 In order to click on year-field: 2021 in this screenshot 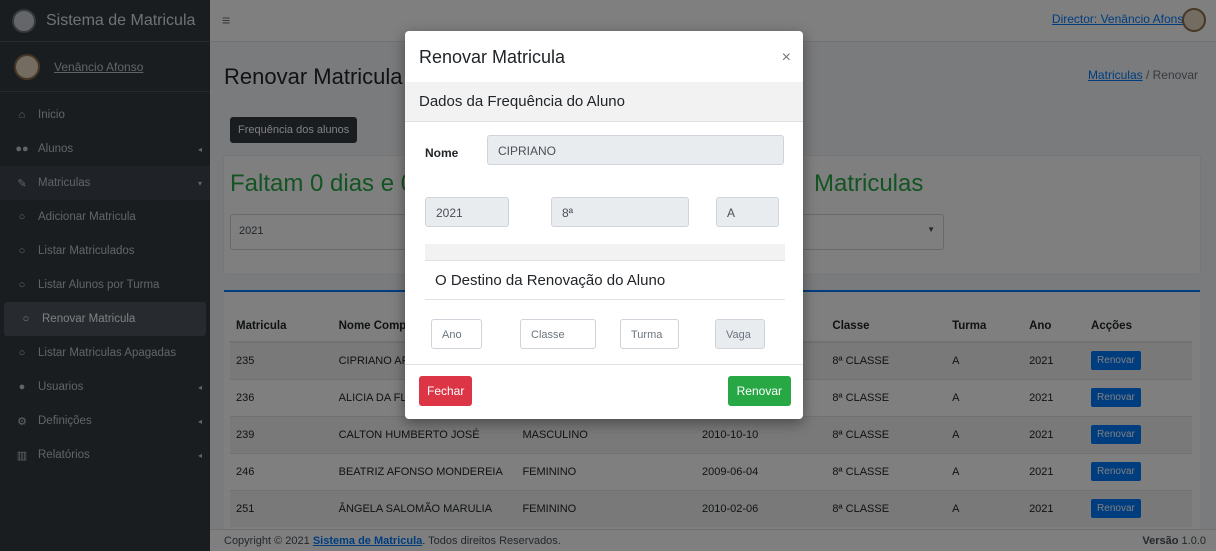, I will do `click(467, 212)`.